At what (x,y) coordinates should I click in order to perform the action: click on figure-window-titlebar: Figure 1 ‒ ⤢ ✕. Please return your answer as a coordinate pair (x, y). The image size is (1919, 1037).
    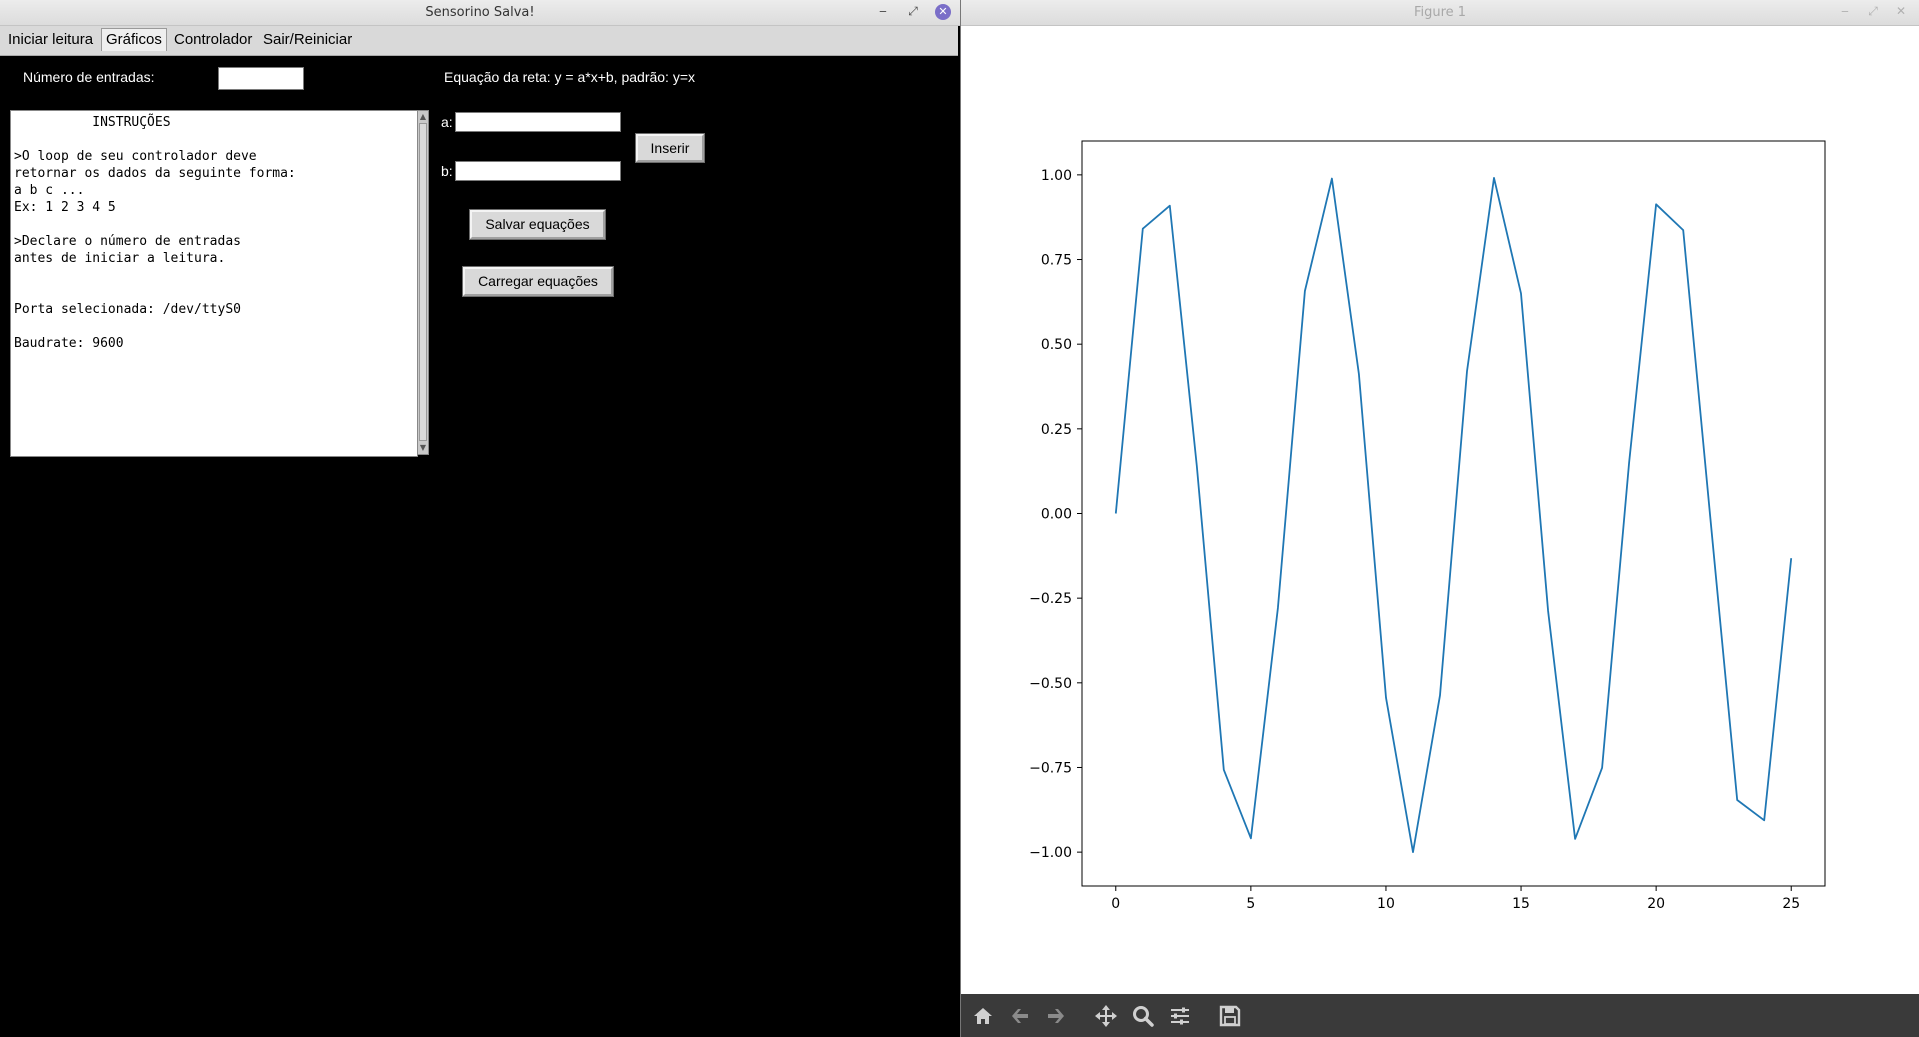
    Looking at the image, I should click on (1440, 13).